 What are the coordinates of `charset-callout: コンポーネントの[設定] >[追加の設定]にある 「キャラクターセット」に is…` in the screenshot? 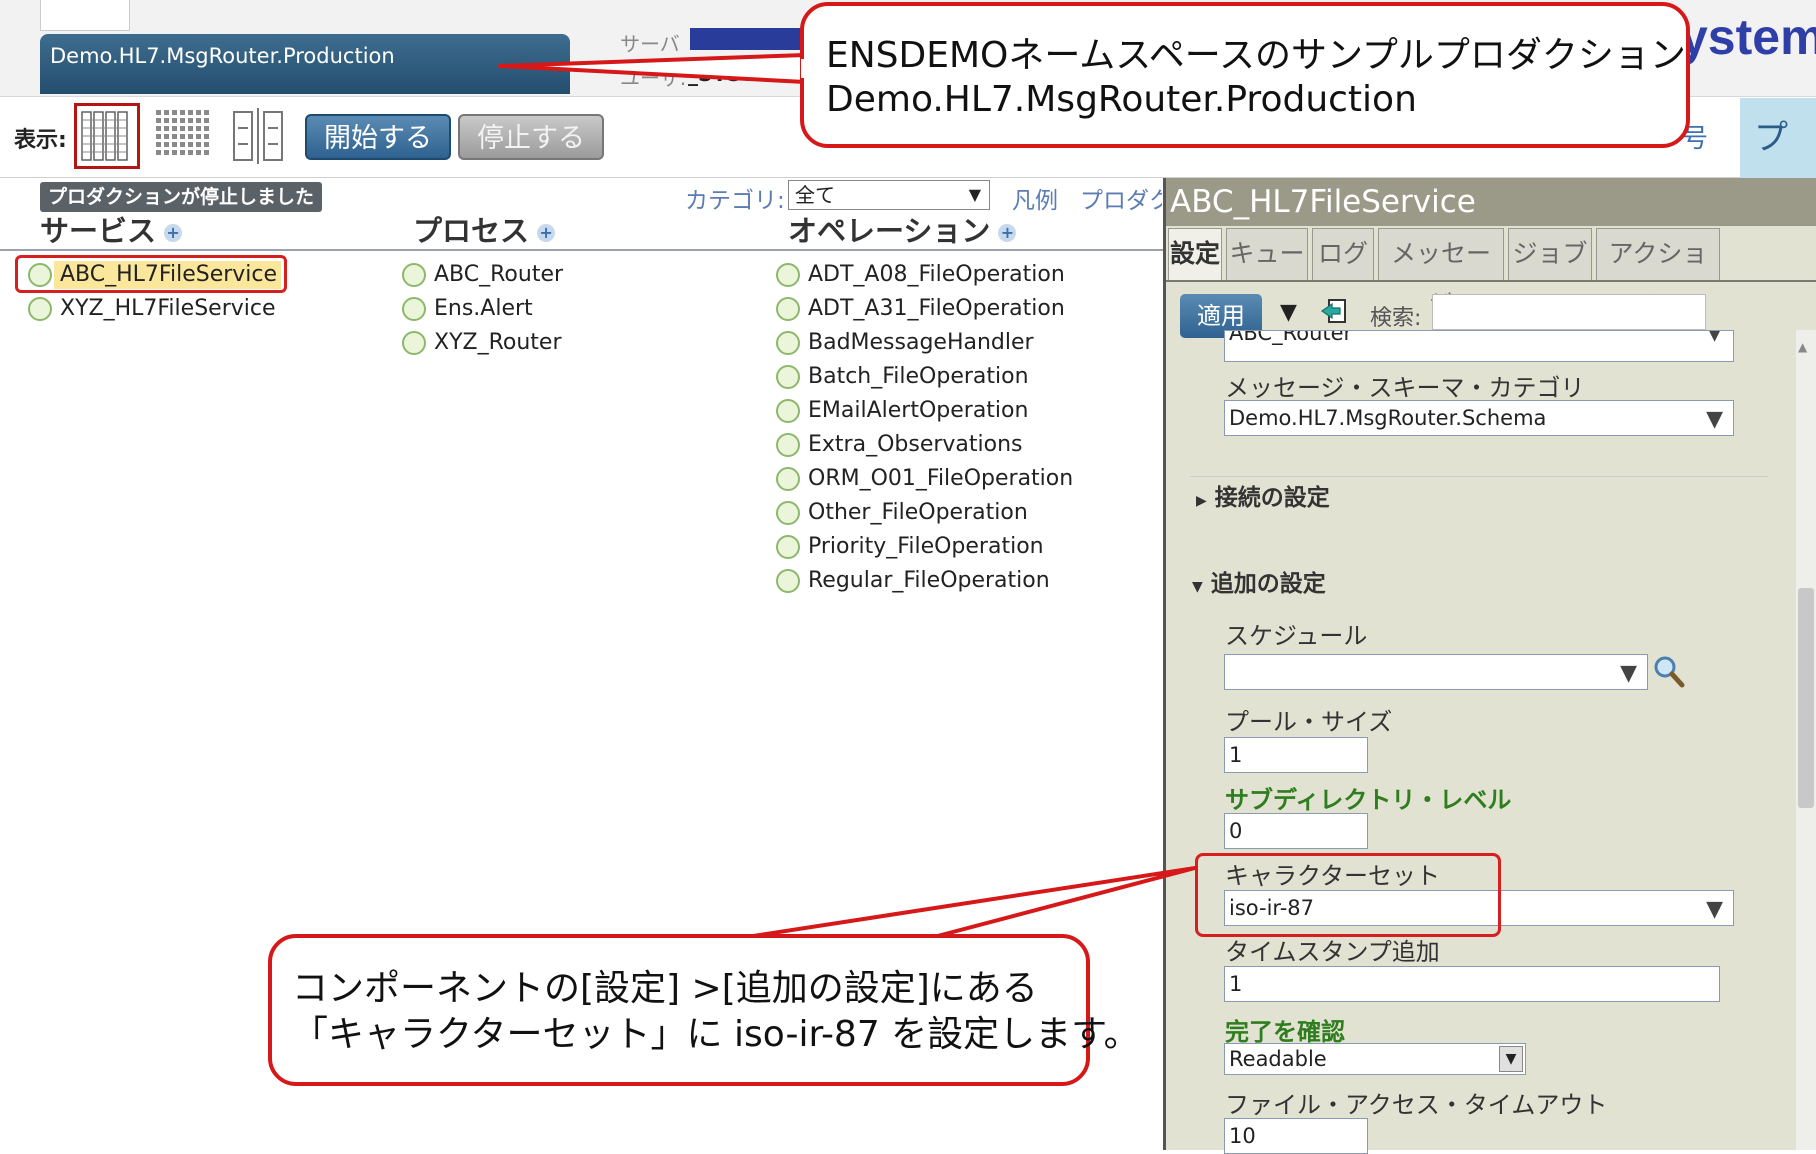 It's located at (704, 1010).